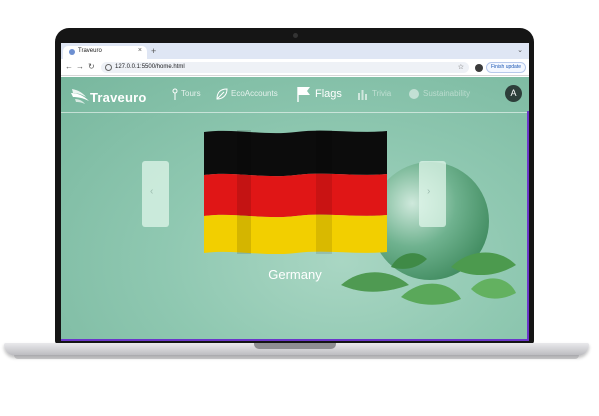 The image size is (599, 416). I want to click on nav-label-sustainability: Sustainability, so click(447, 93).